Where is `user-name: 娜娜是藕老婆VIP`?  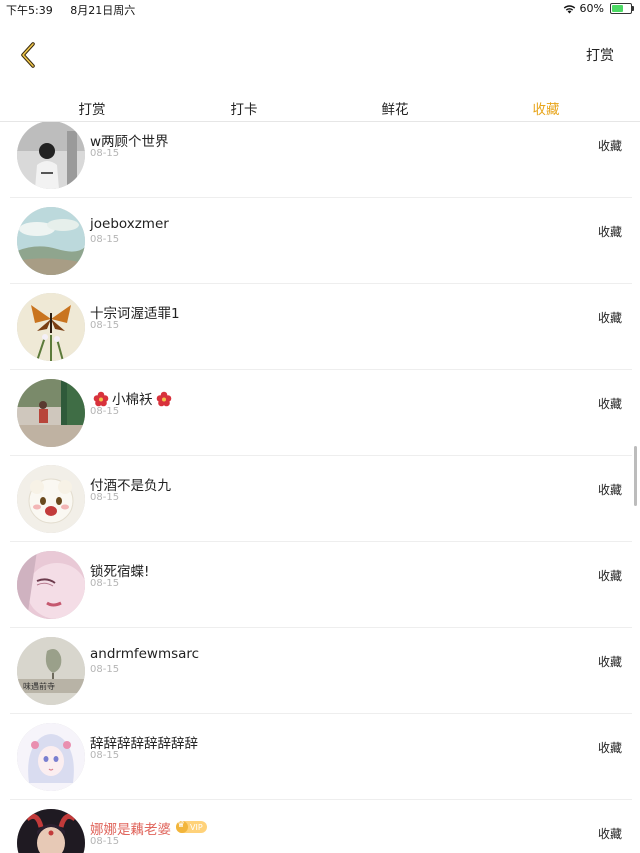 user-name: 娜娜是藕老婆VIP is located at coordinates (148, 828).